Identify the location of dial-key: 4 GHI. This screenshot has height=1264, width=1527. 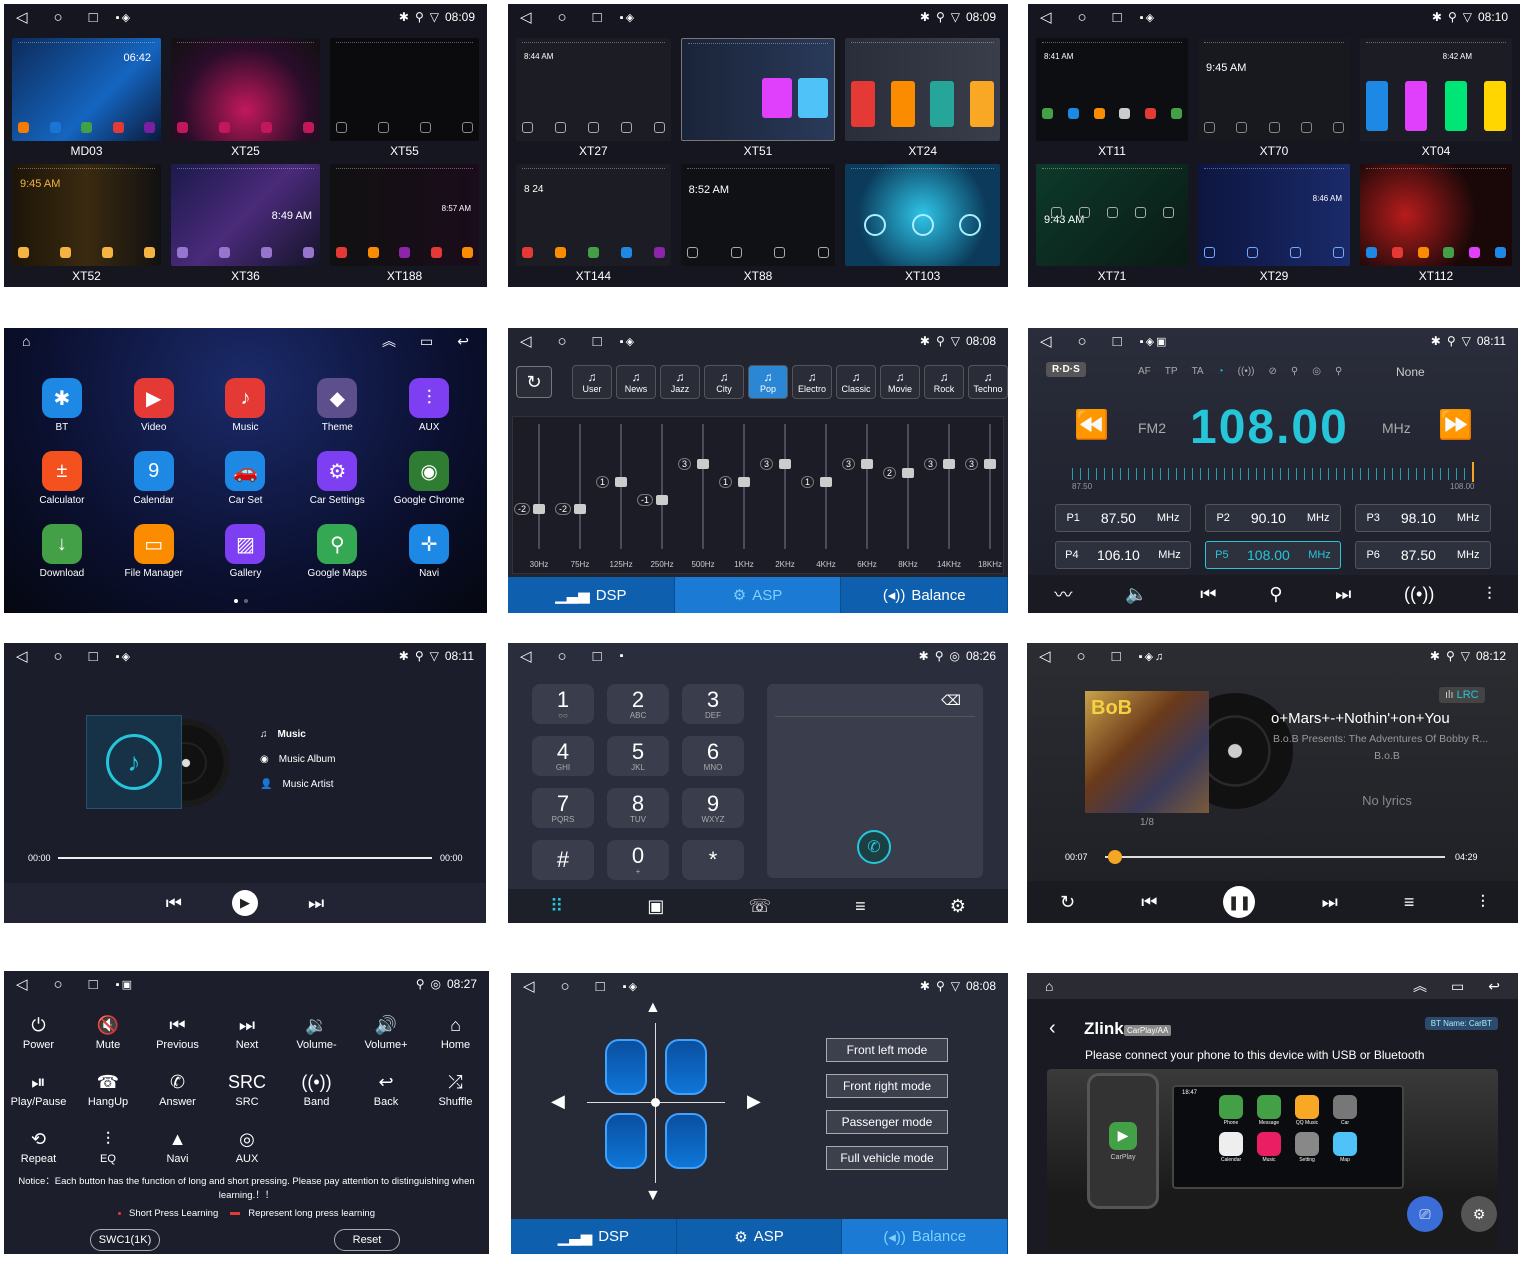
(563, 756).